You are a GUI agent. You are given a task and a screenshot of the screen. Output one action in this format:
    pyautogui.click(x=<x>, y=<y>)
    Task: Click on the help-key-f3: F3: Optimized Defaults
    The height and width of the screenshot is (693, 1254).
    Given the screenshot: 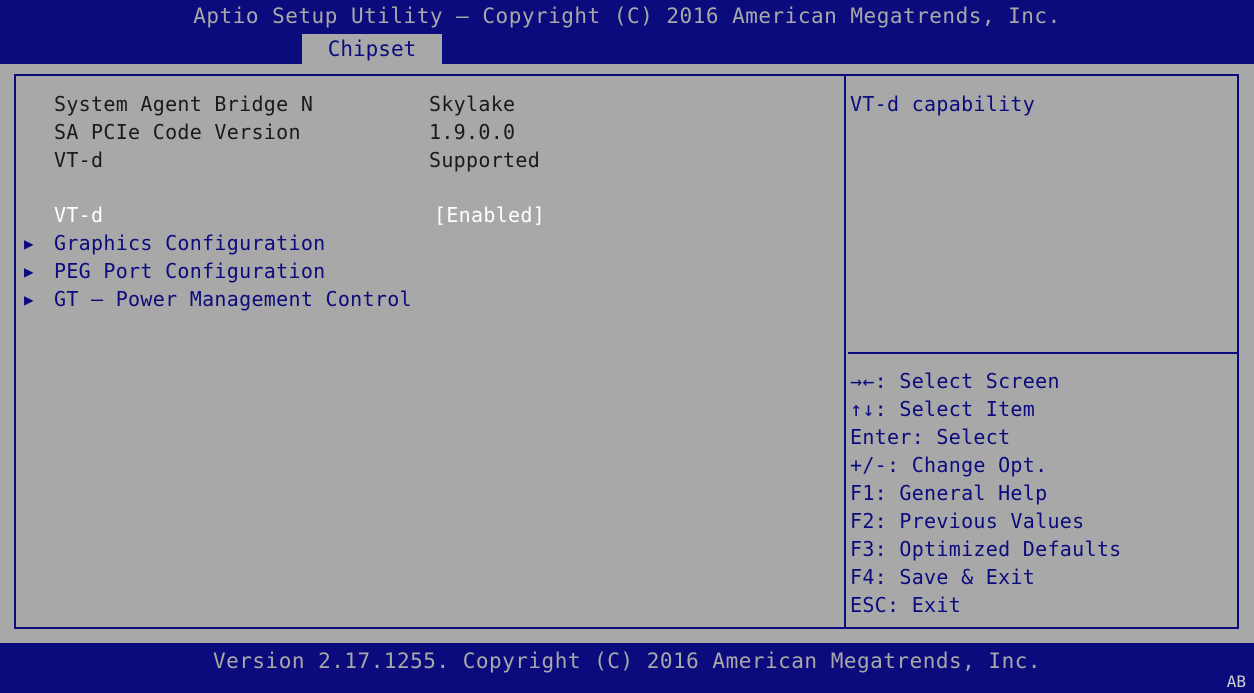 What is the action you would take?
    pyautogui.click(x=986, y=549)
    